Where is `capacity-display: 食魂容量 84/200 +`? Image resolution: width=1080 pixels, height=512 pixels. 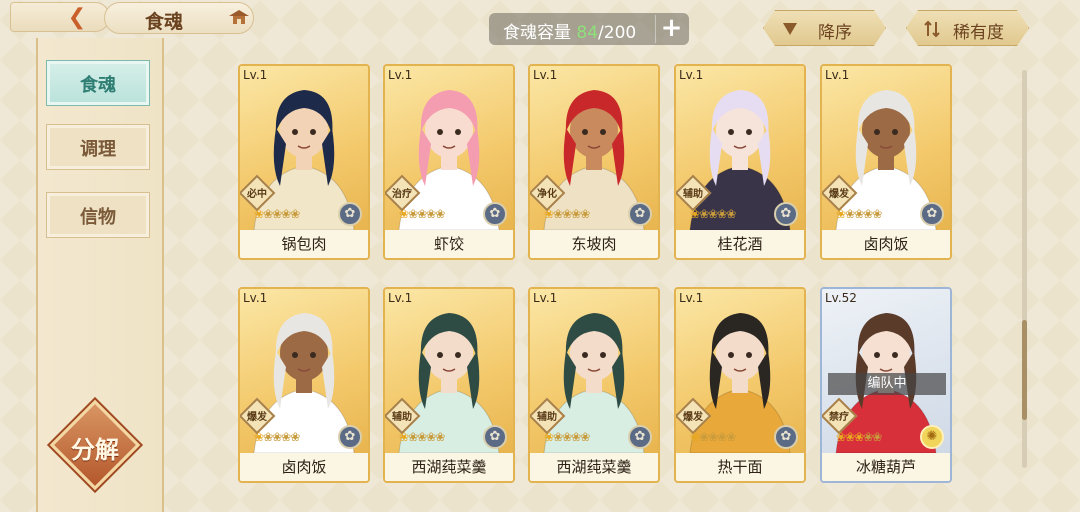
capacity-display: 食魂容量 84/200 + is located at coordinates (589, 29).